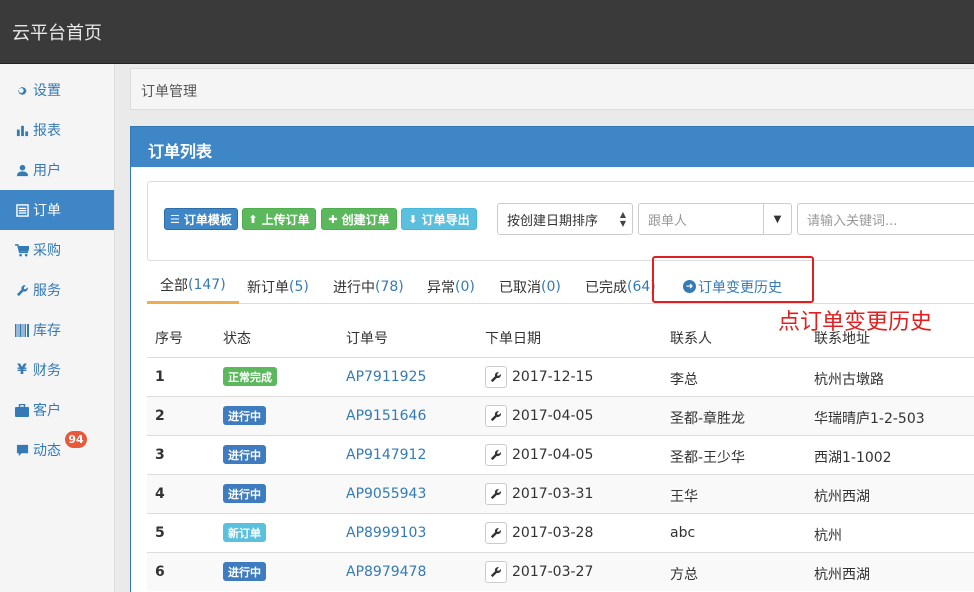 The height and width of the screenshot is (592, 974). What do you see at coordinates (777, 219) in the screenshot?
I see `caret-down-icon: ▼` at bounding box center [777, 219].